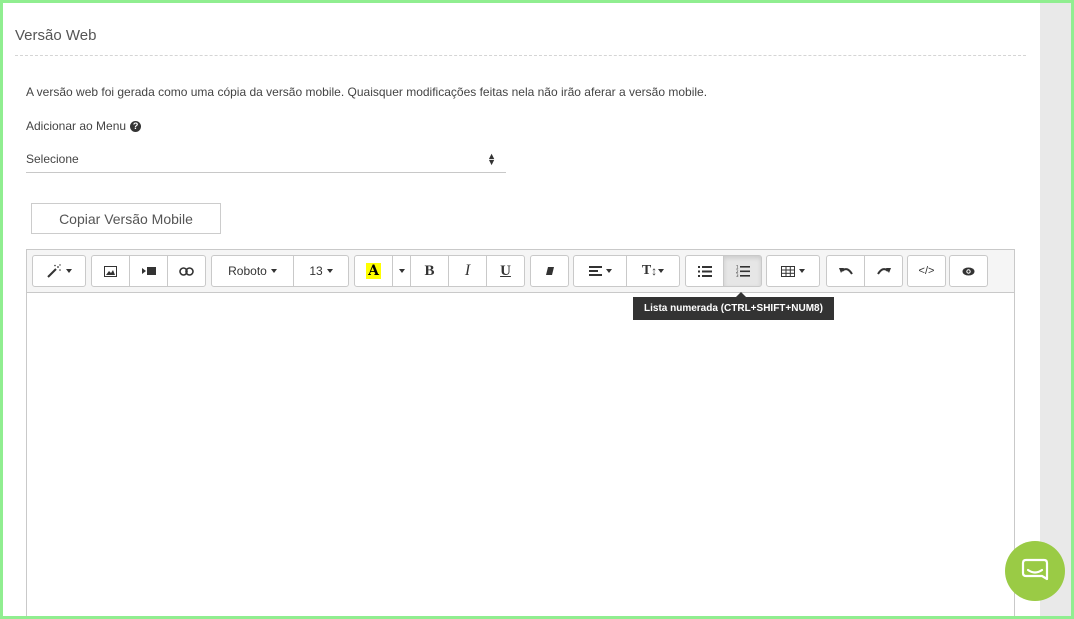 Image resolution: width=1074 pixels, height=619 pixels. I want to click on align-dropdown, so click(600, 271).